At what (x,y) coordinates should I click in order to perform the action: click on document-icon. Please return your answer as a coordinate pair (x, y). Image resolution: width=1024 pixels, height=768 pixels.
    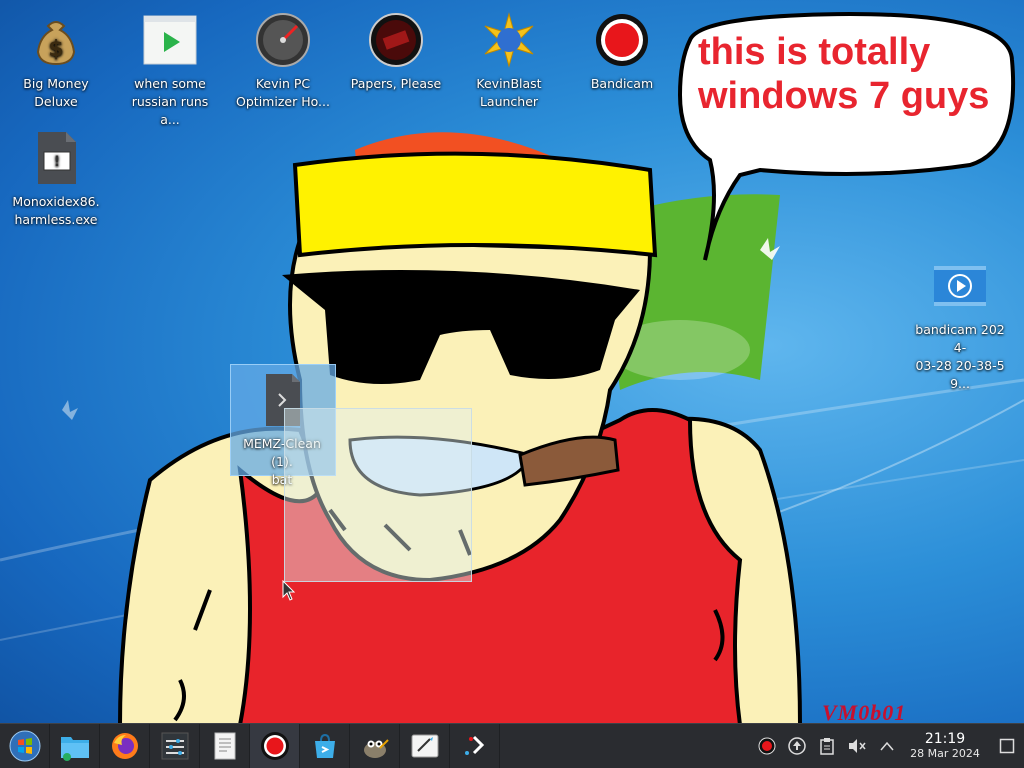
    Looking at the image, I should click on (224, 746).